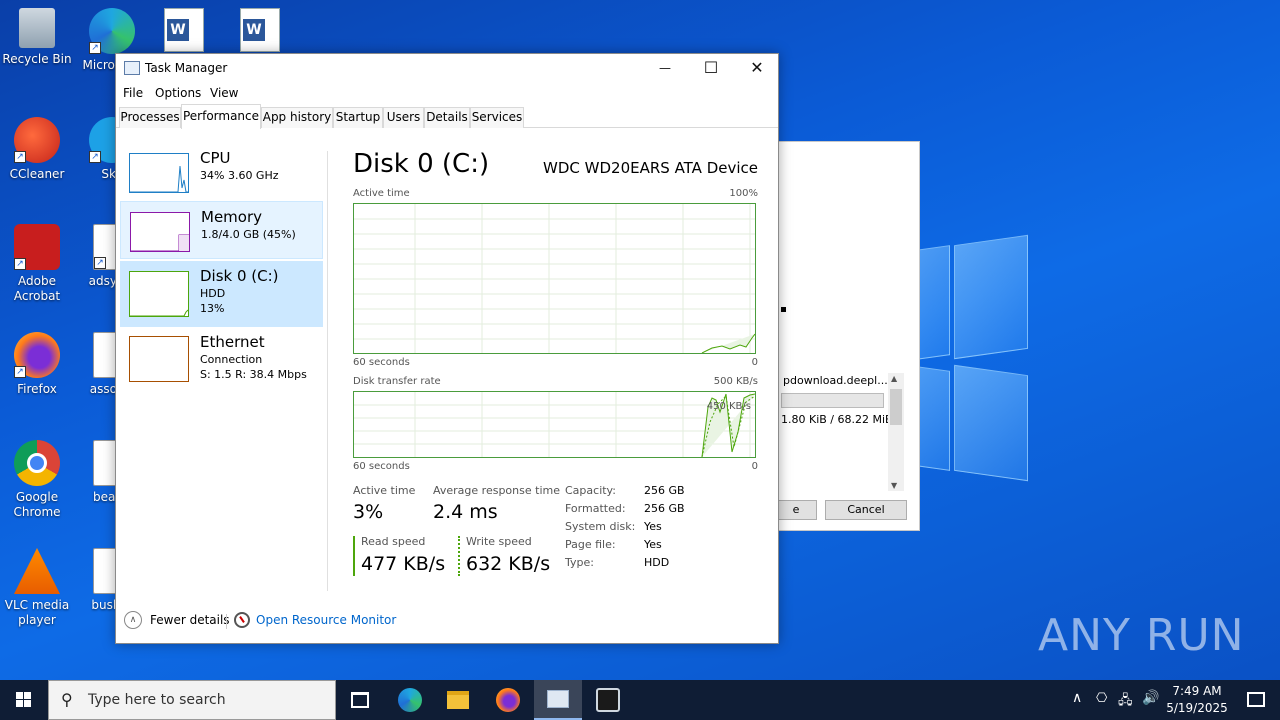  What do you see at coordinates (554, 278) in the screenshot?
I see `active-time-plot` at bounding box center [554, 278].